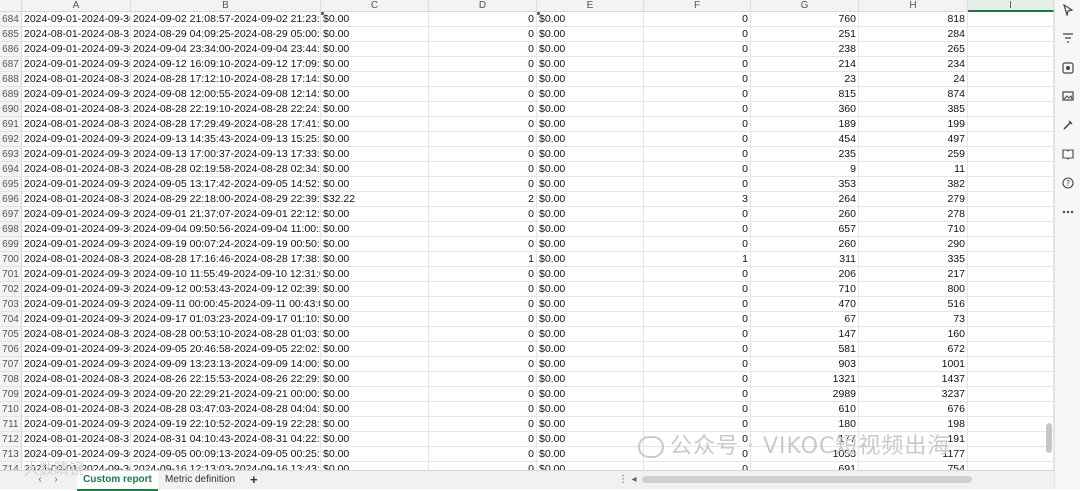 The image size is (1080, 491). I want to click on cell-h: 335, so click(913, 259).